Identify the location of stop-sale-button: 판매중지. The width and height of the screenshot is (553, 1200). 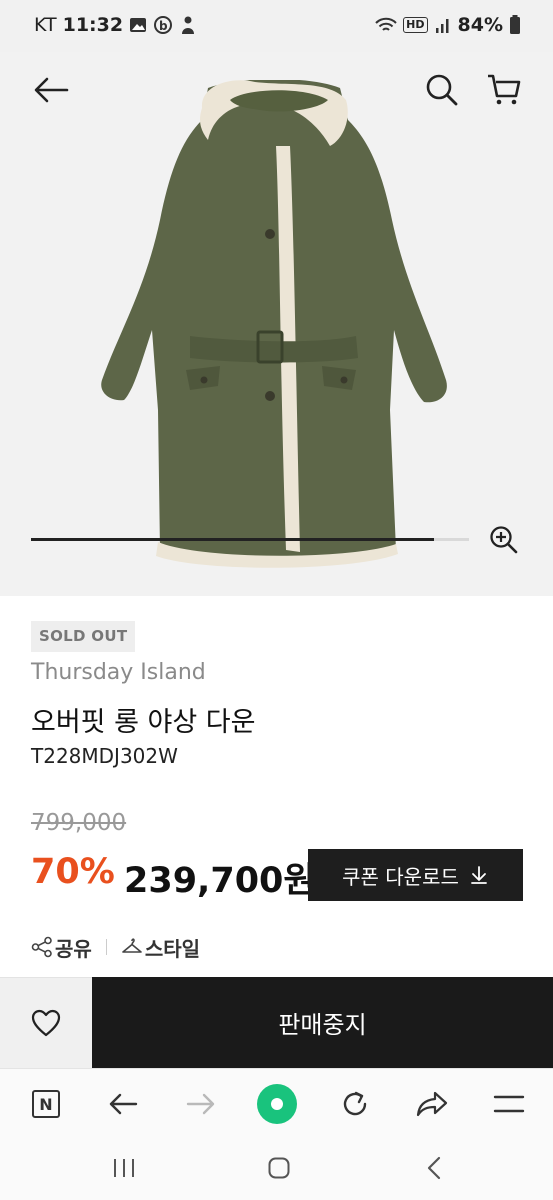
(322, 1022).